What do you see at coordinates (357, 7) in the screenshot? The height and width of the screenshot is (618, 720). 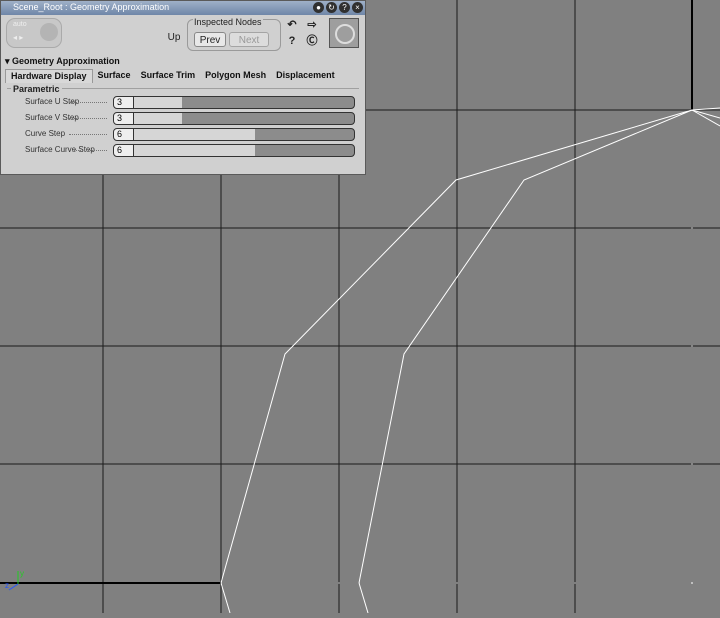 I see `close-icon: ×` at bounding box center [357, 7].